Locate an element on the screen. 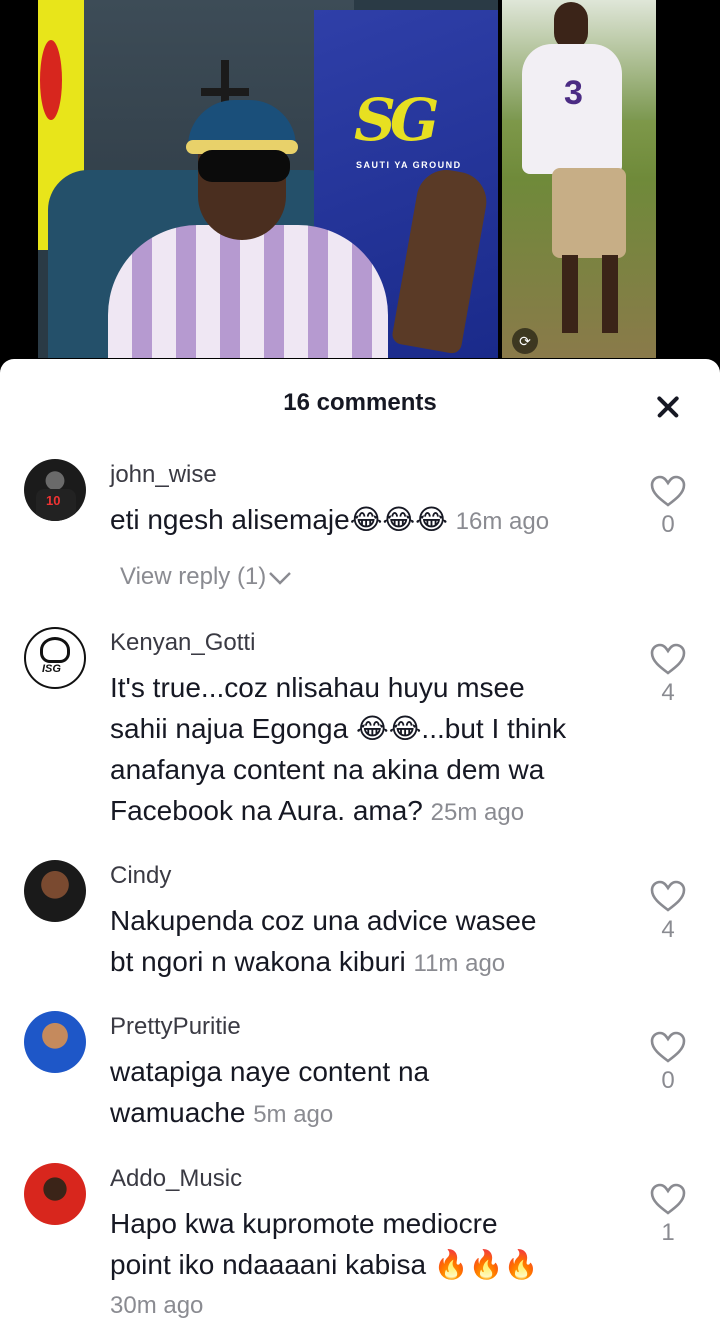 The height and width of the screenshot is (1326, 720). comment-text: eti ngesh alisemaje😂😂😂 16m ago is located at coordinates (370, 520).